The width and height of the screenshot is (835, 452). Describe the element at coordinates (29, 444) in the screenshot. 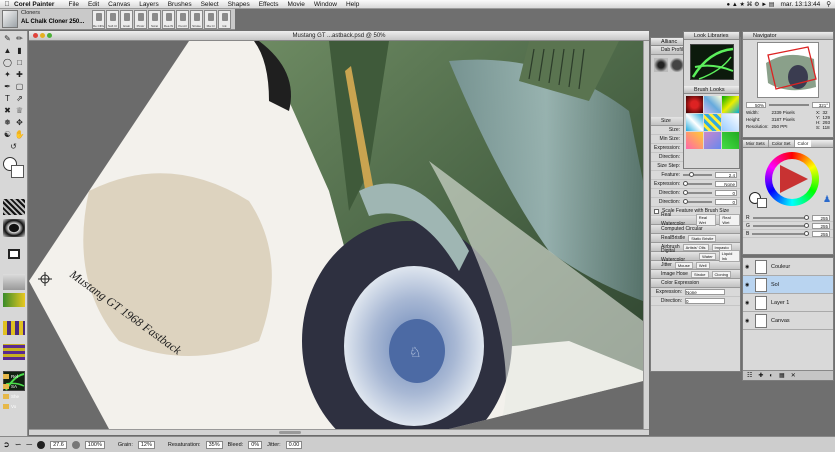

I see `straight-line-icon: ─` at that location.